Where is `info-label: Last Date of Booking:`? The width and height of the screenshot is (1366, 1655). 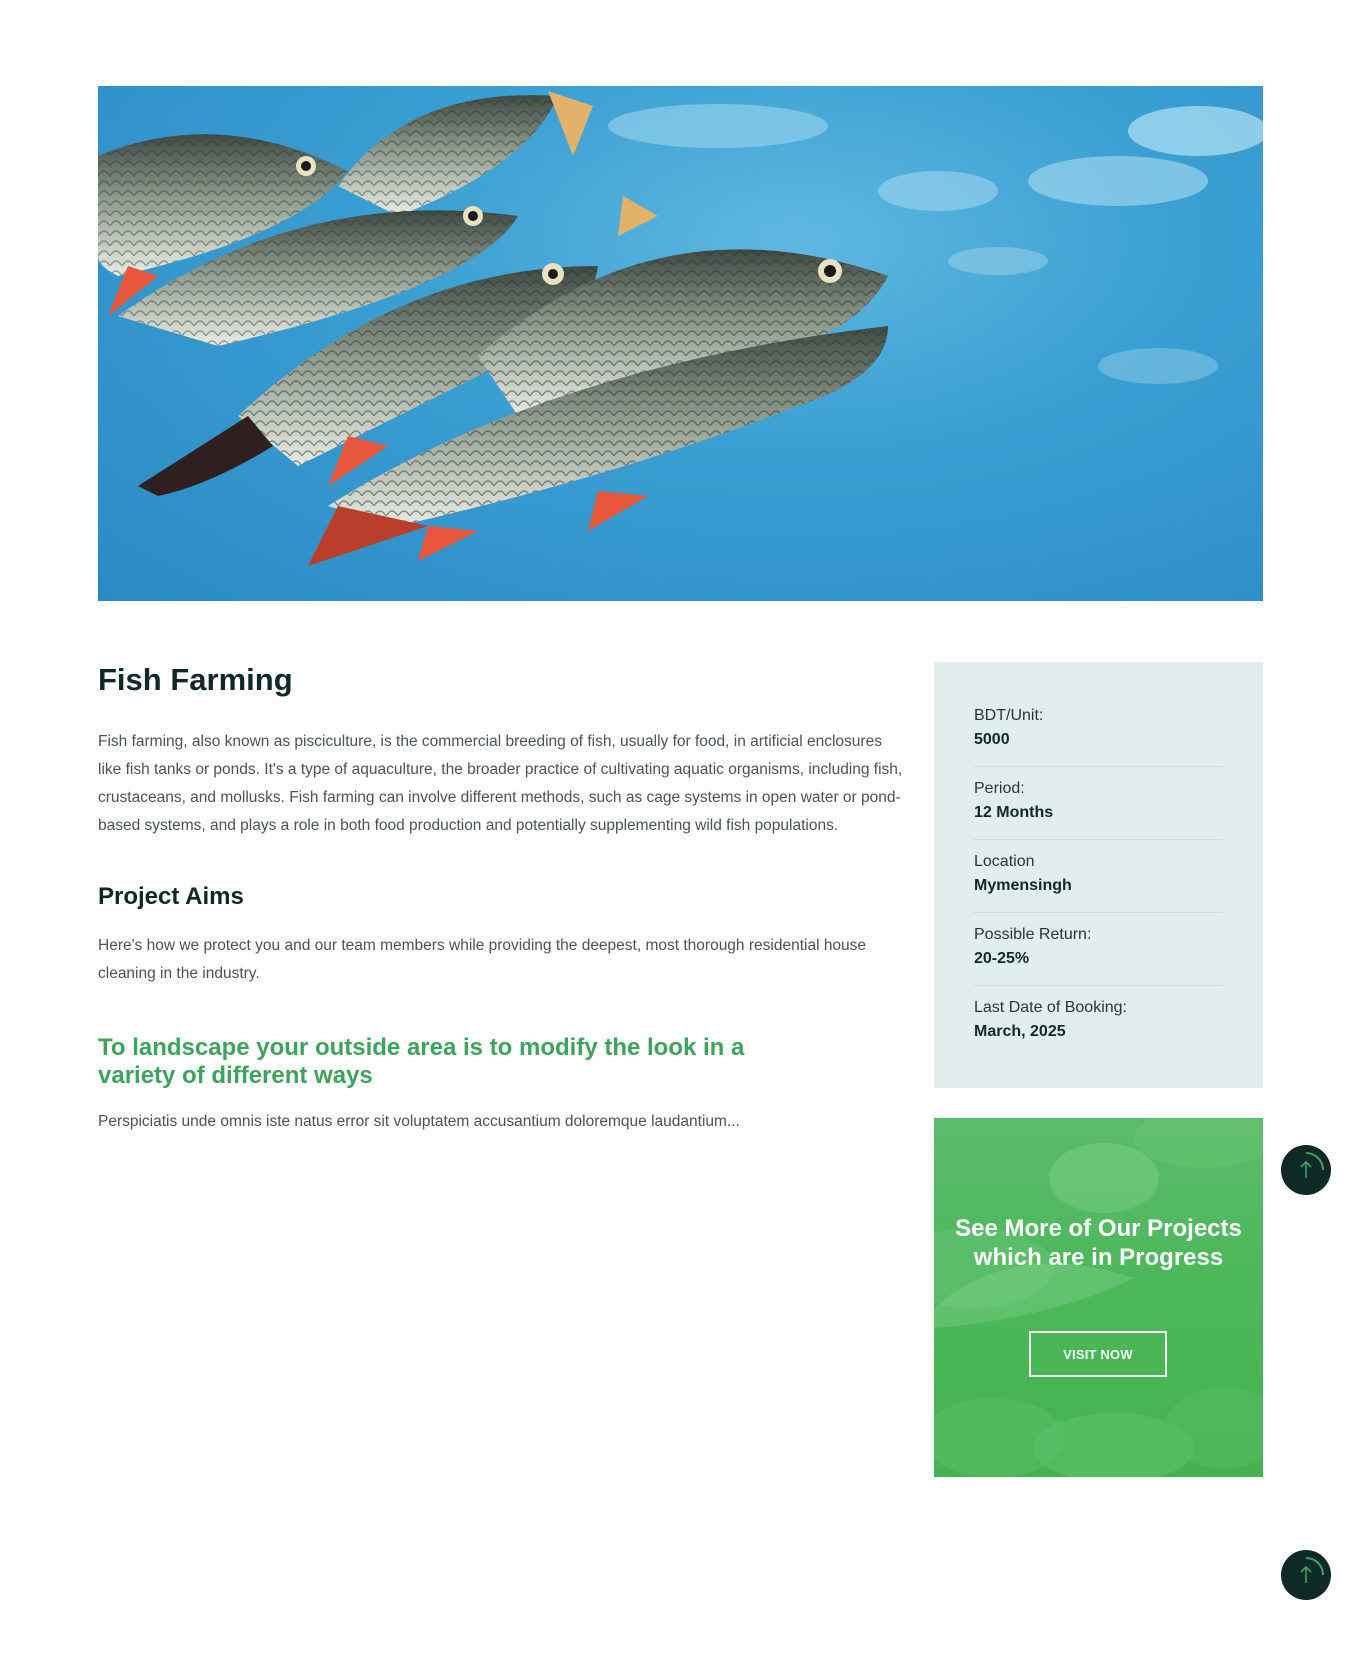 info-label: Last Date of Booking: is located at coordinates (1050, 1007).